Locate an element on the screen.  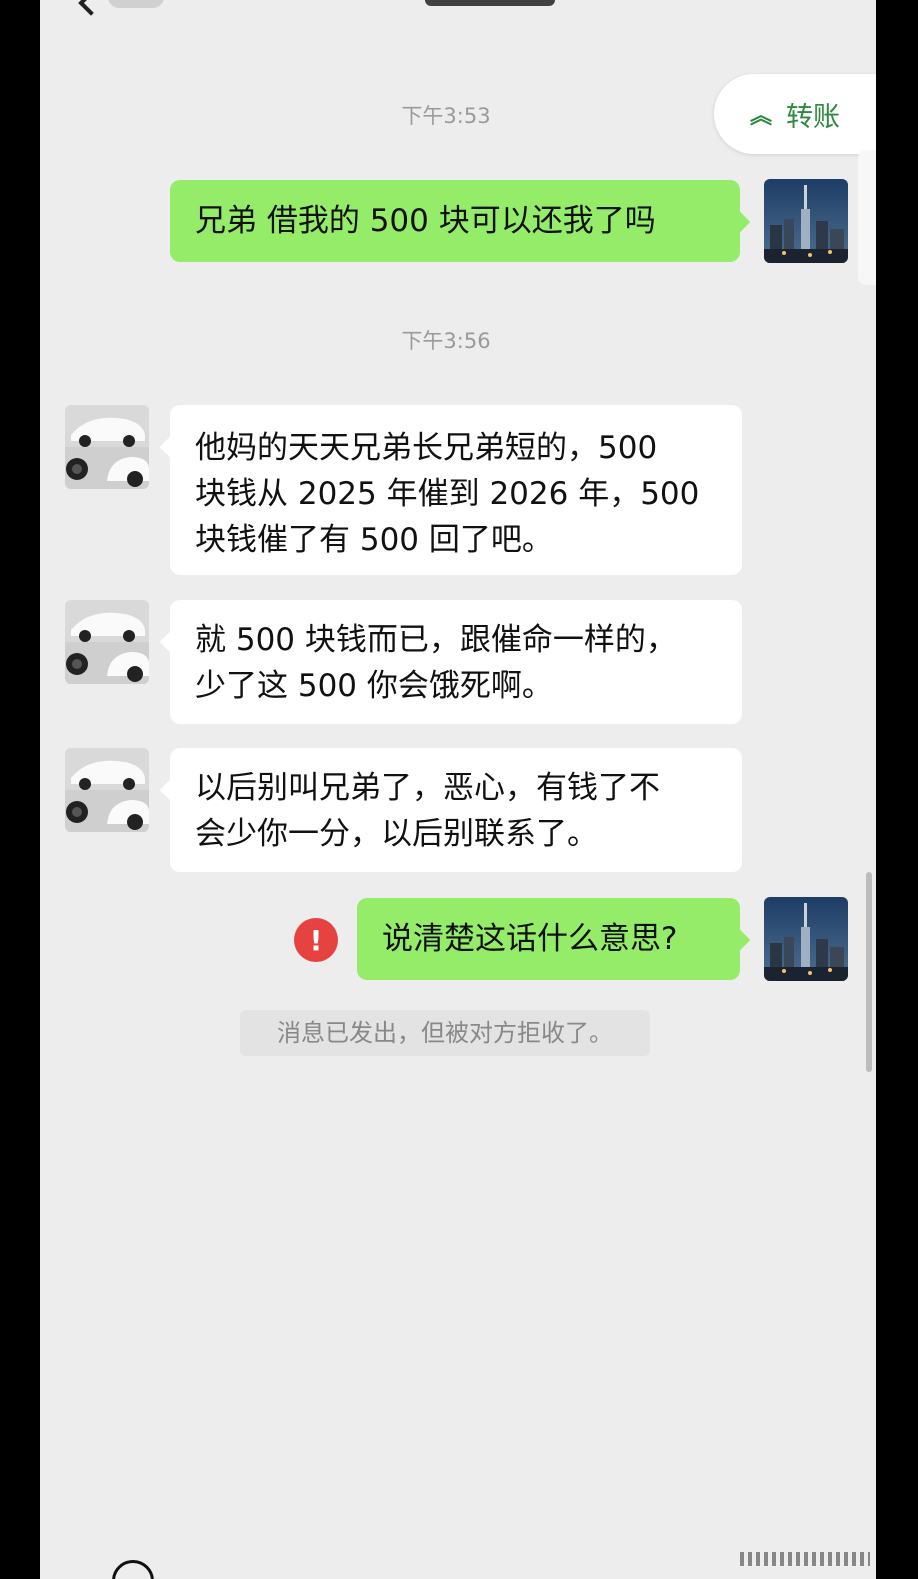
unread-count-badge is located at coordinates (136, 4).